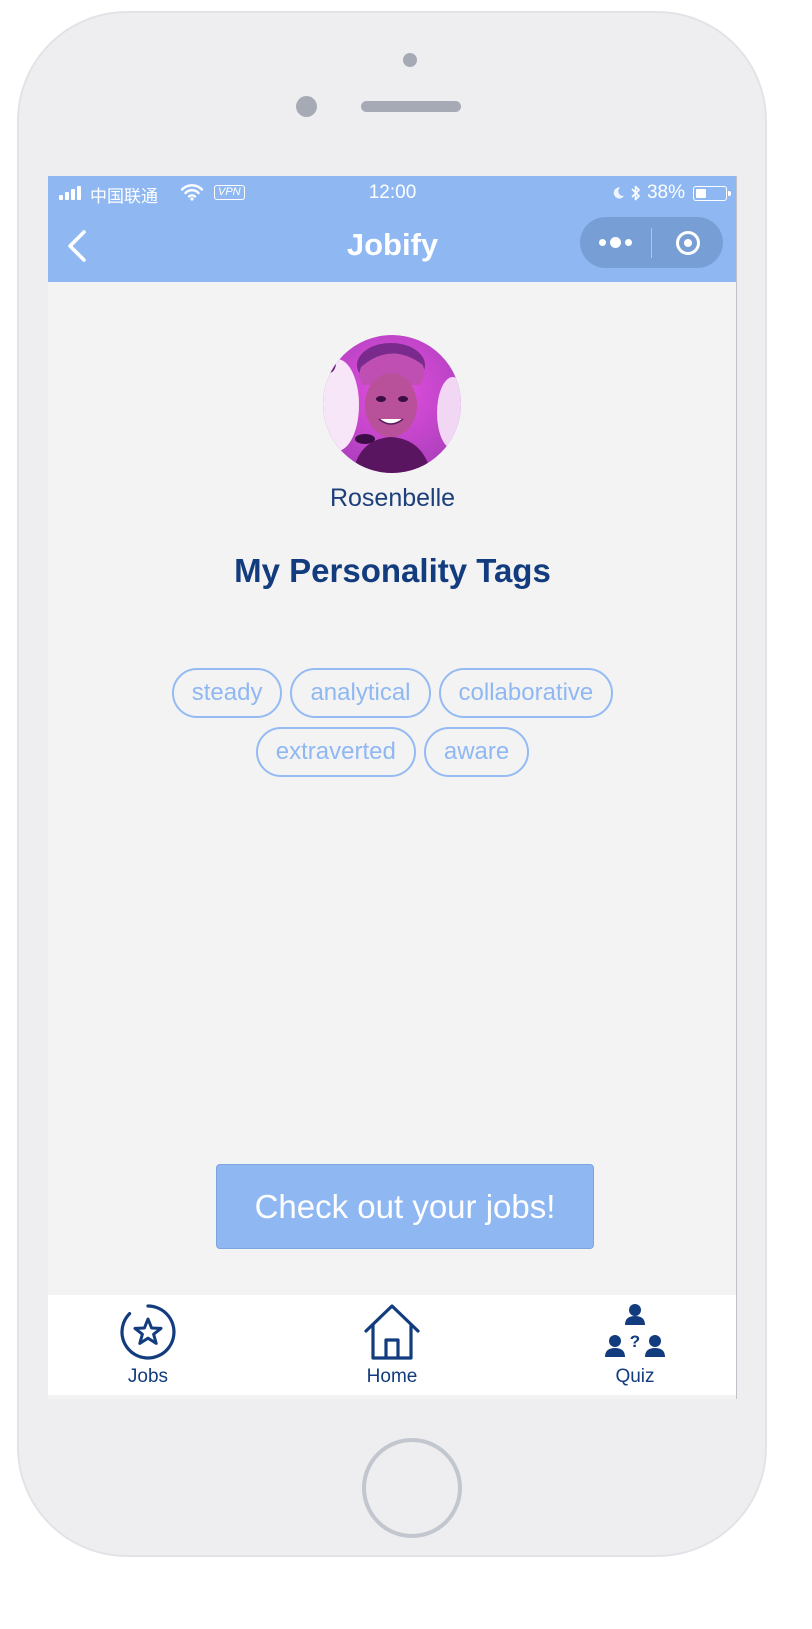 This screenshot has width=812, height=1629. I want to click on battery-icon, so click(712, 193).